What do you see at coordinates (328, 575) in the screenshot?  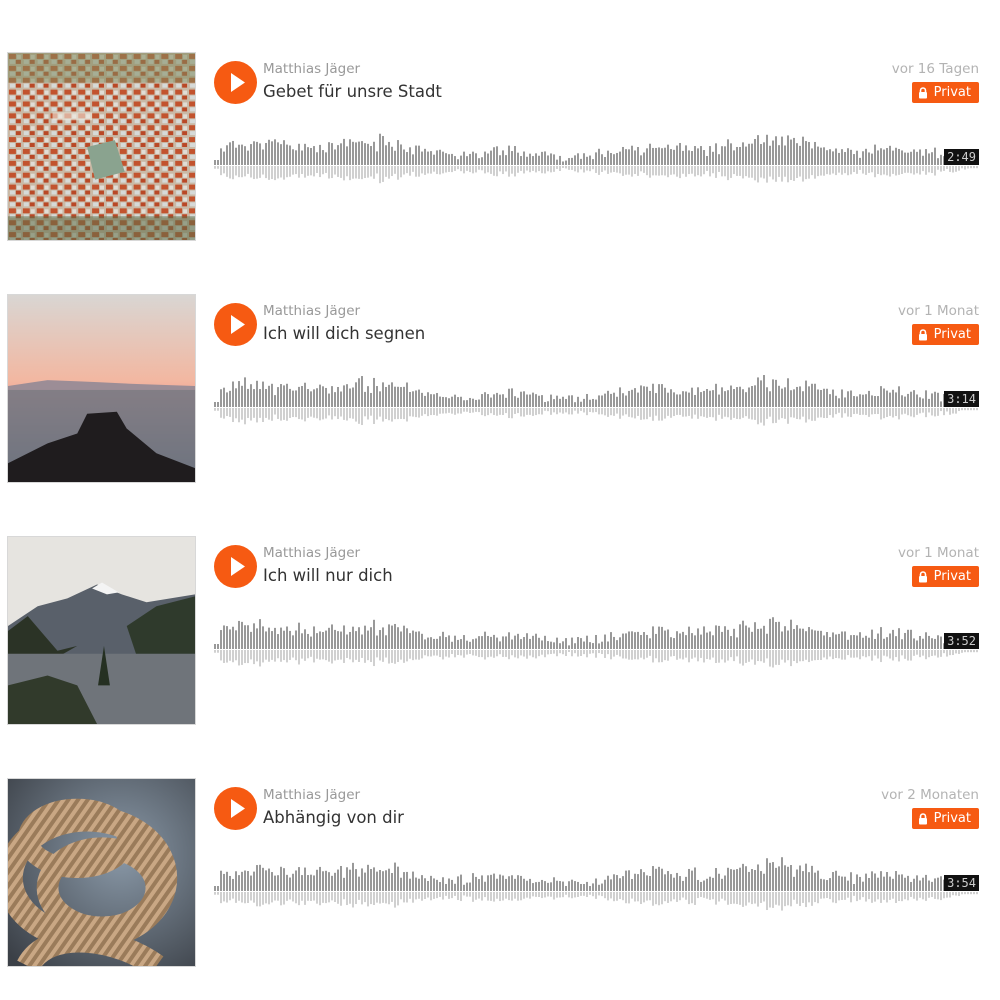 I see `track-title: Ich will nur dich` at bounding box center [328, 575].